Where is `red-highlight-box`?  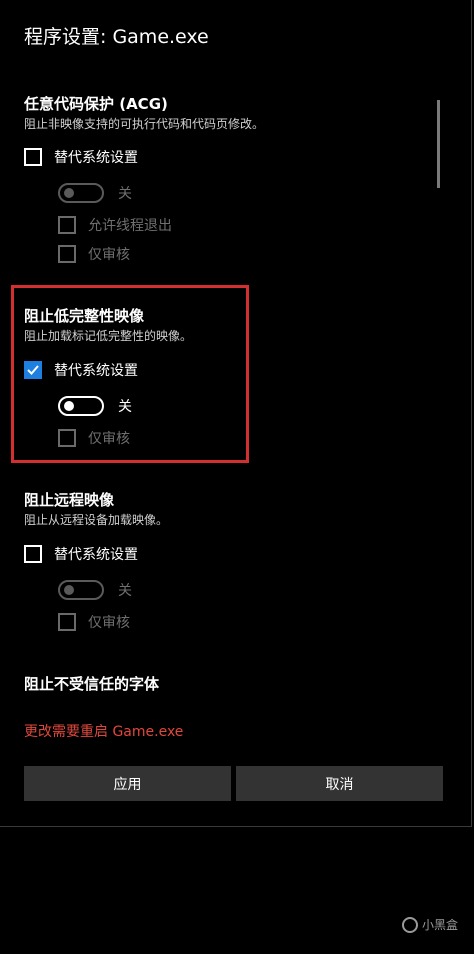 red-highlight-box is located at coordinates (130, 374).